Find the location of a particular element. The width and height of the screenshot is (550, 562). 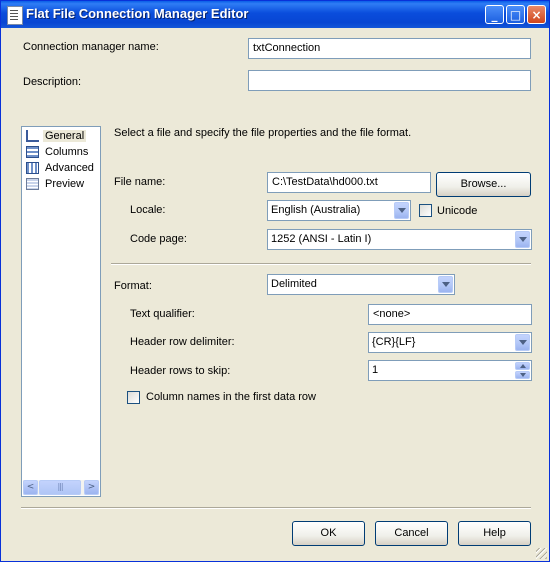

unicode-label: Unicode is located at coordinates (457, 211).